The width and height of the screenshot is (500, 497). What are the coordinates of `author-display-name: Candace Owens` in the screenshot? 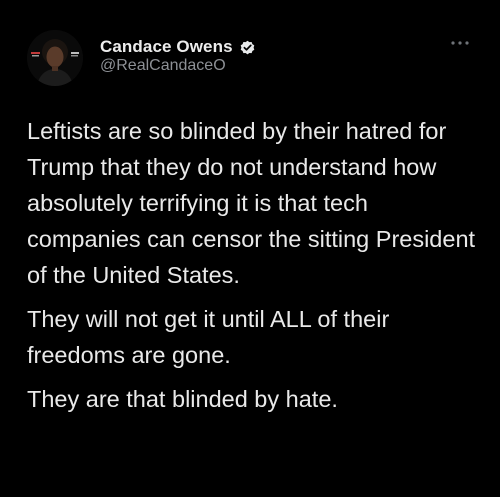 It's located at (166, 47).